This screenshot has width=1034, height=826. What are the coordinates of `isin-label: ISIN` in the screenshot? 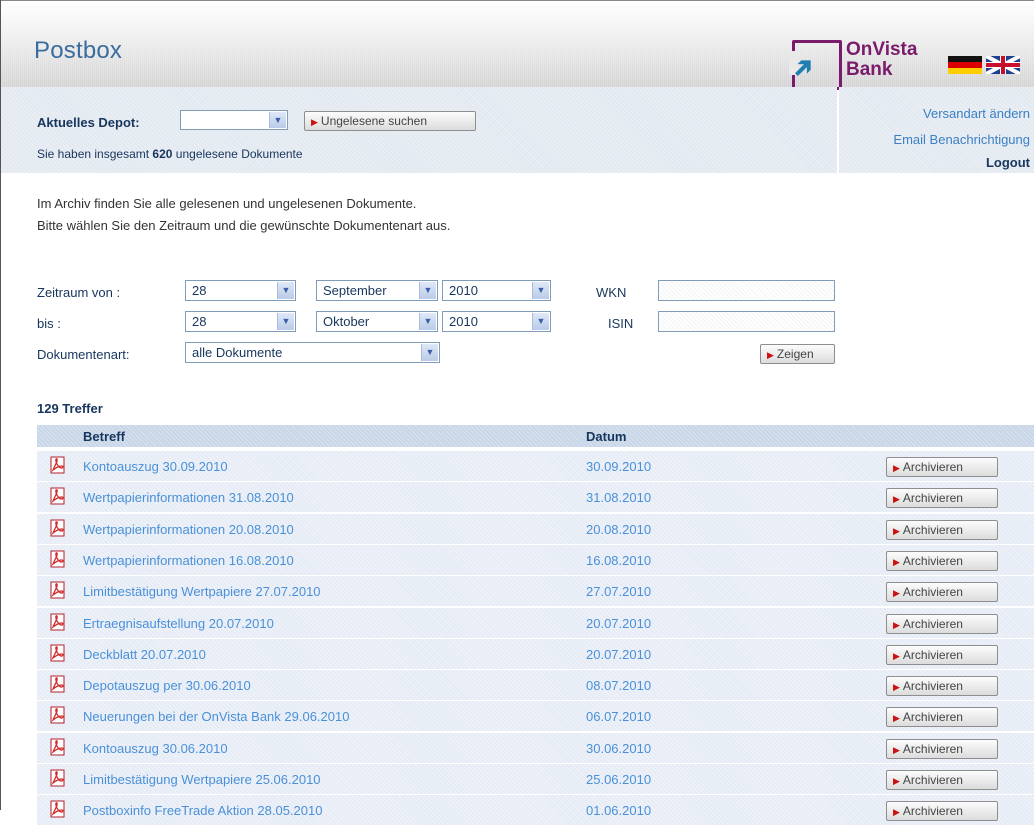 It's located at (621, 323).